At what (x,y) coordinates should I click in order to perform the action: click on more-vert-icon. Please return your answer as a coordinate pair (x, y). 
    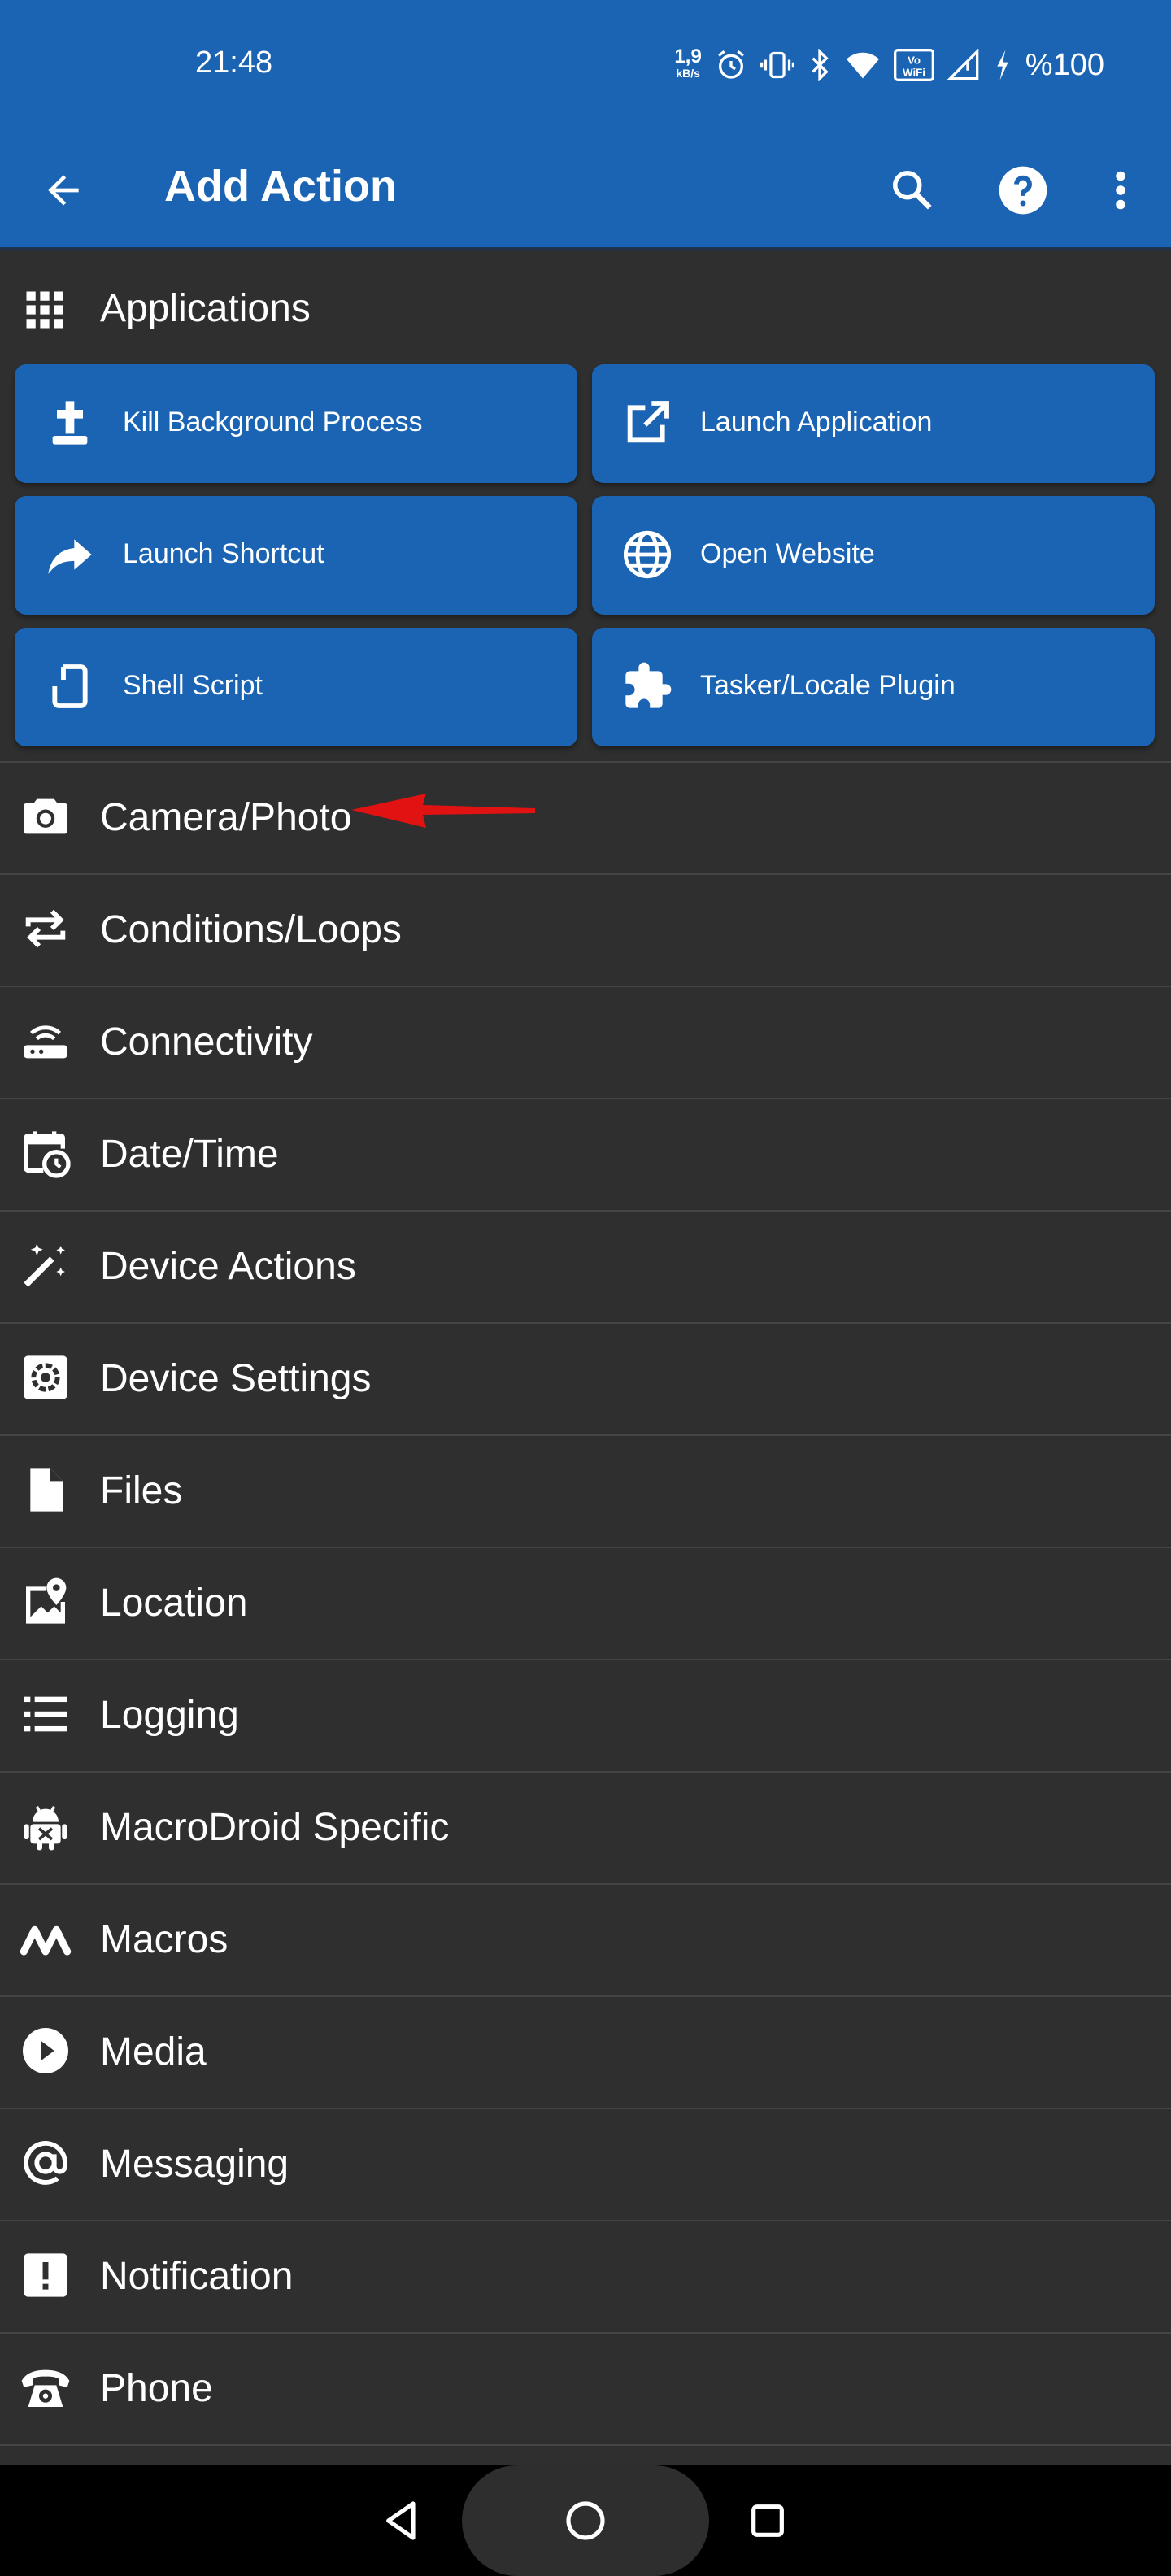
    Looking at the image, I should click on (1120, 191).